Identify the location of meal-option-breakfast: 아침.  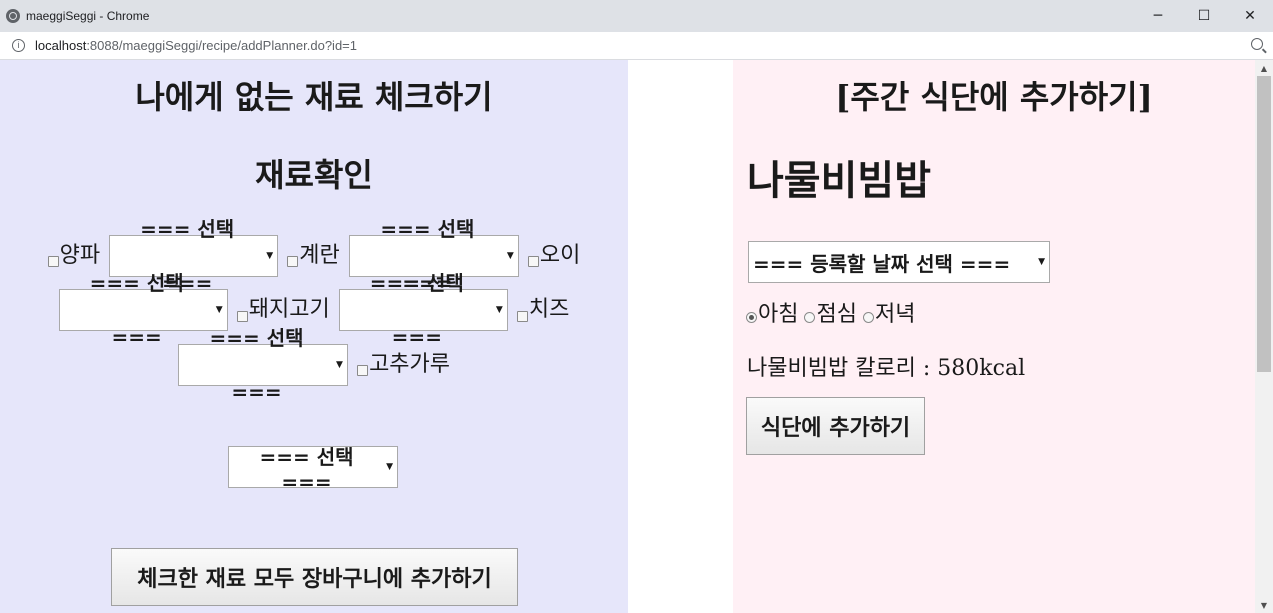
(772, 312).